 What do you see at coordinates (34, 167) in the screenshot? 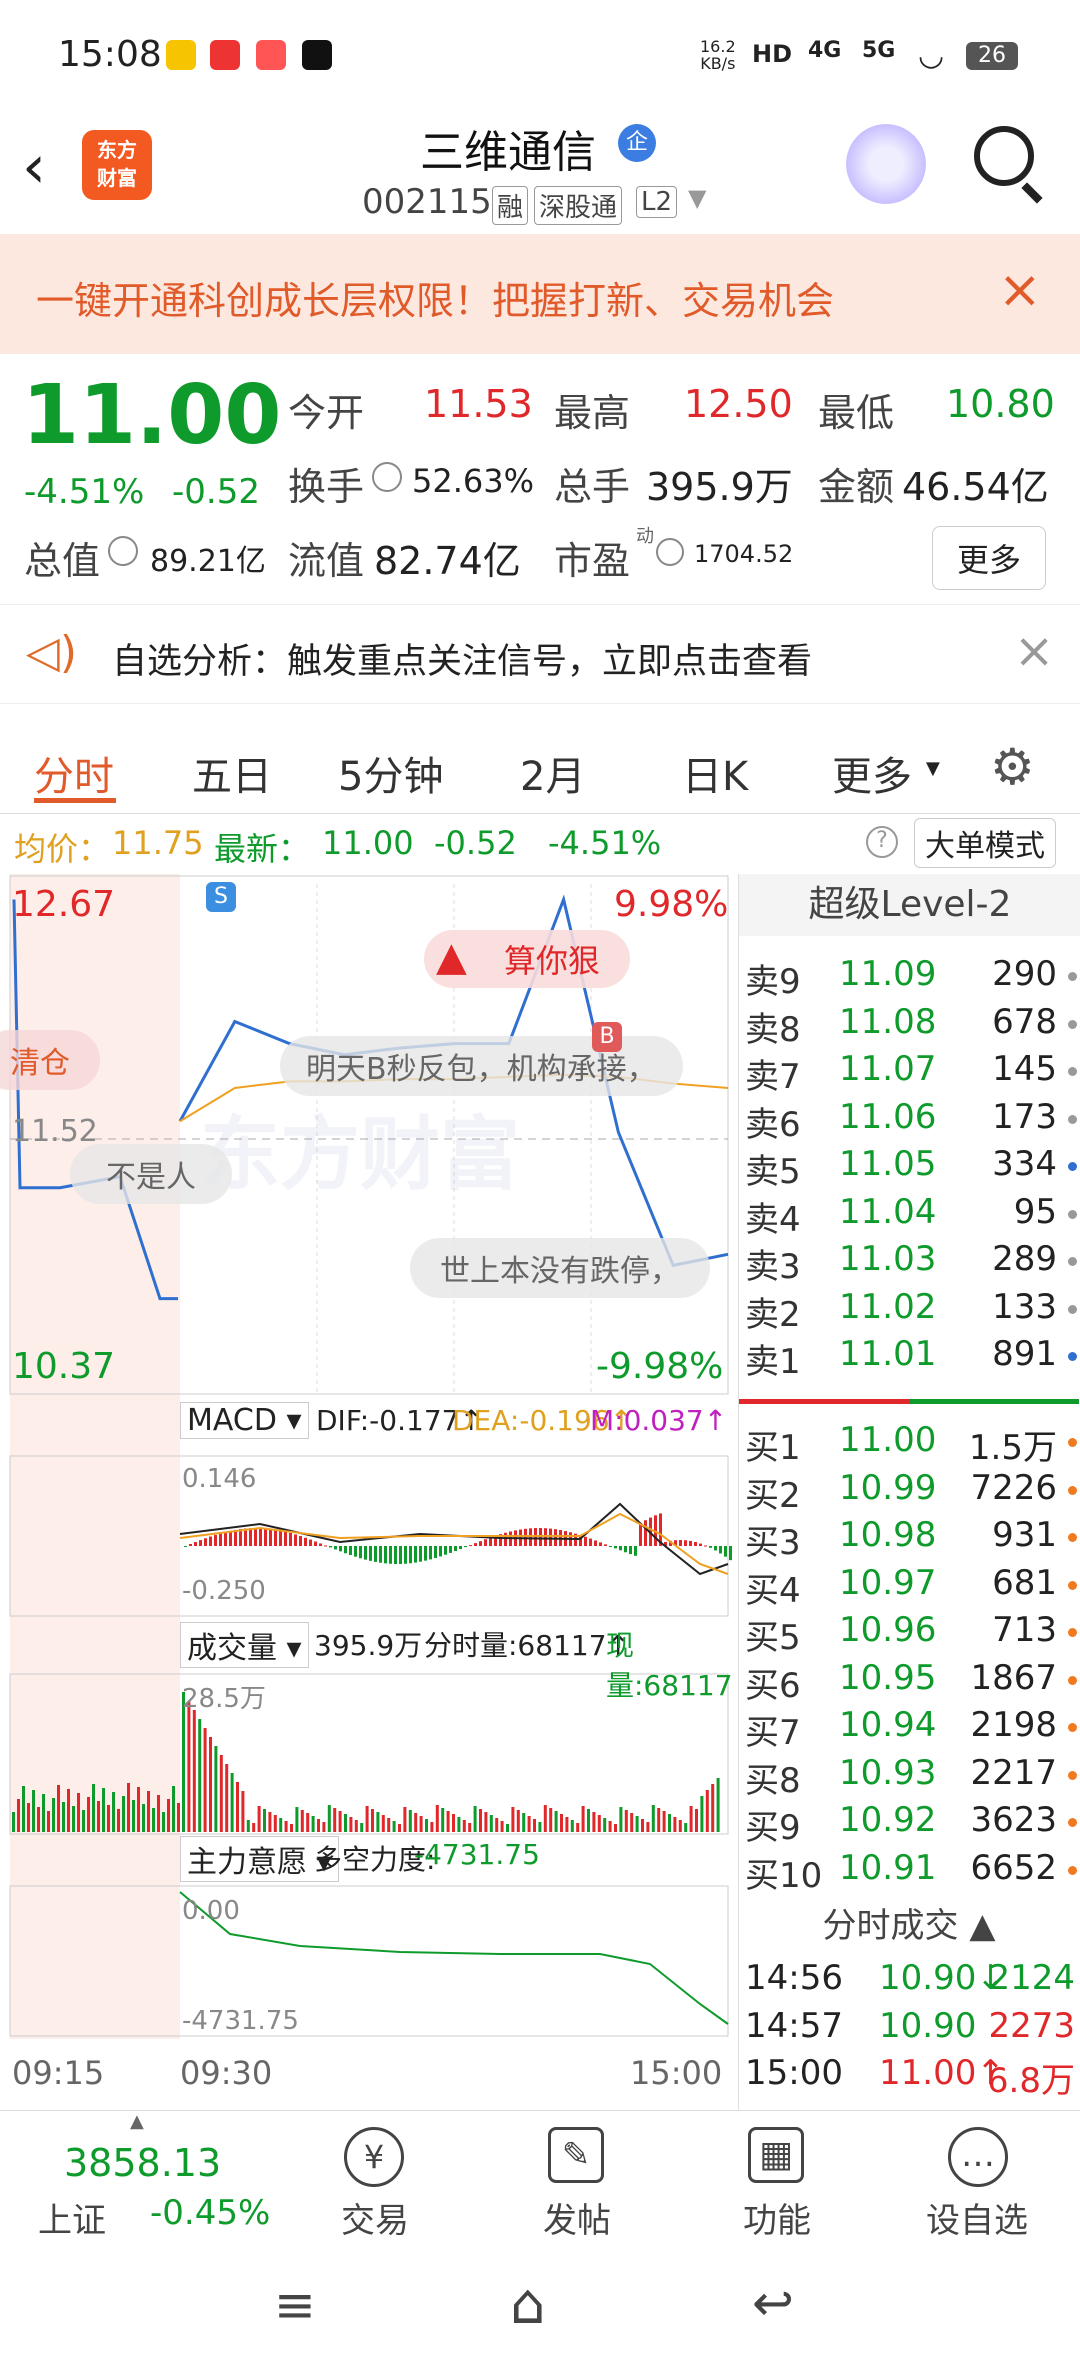
I see `back-icon: ‹` at bounding box center [34, 167].